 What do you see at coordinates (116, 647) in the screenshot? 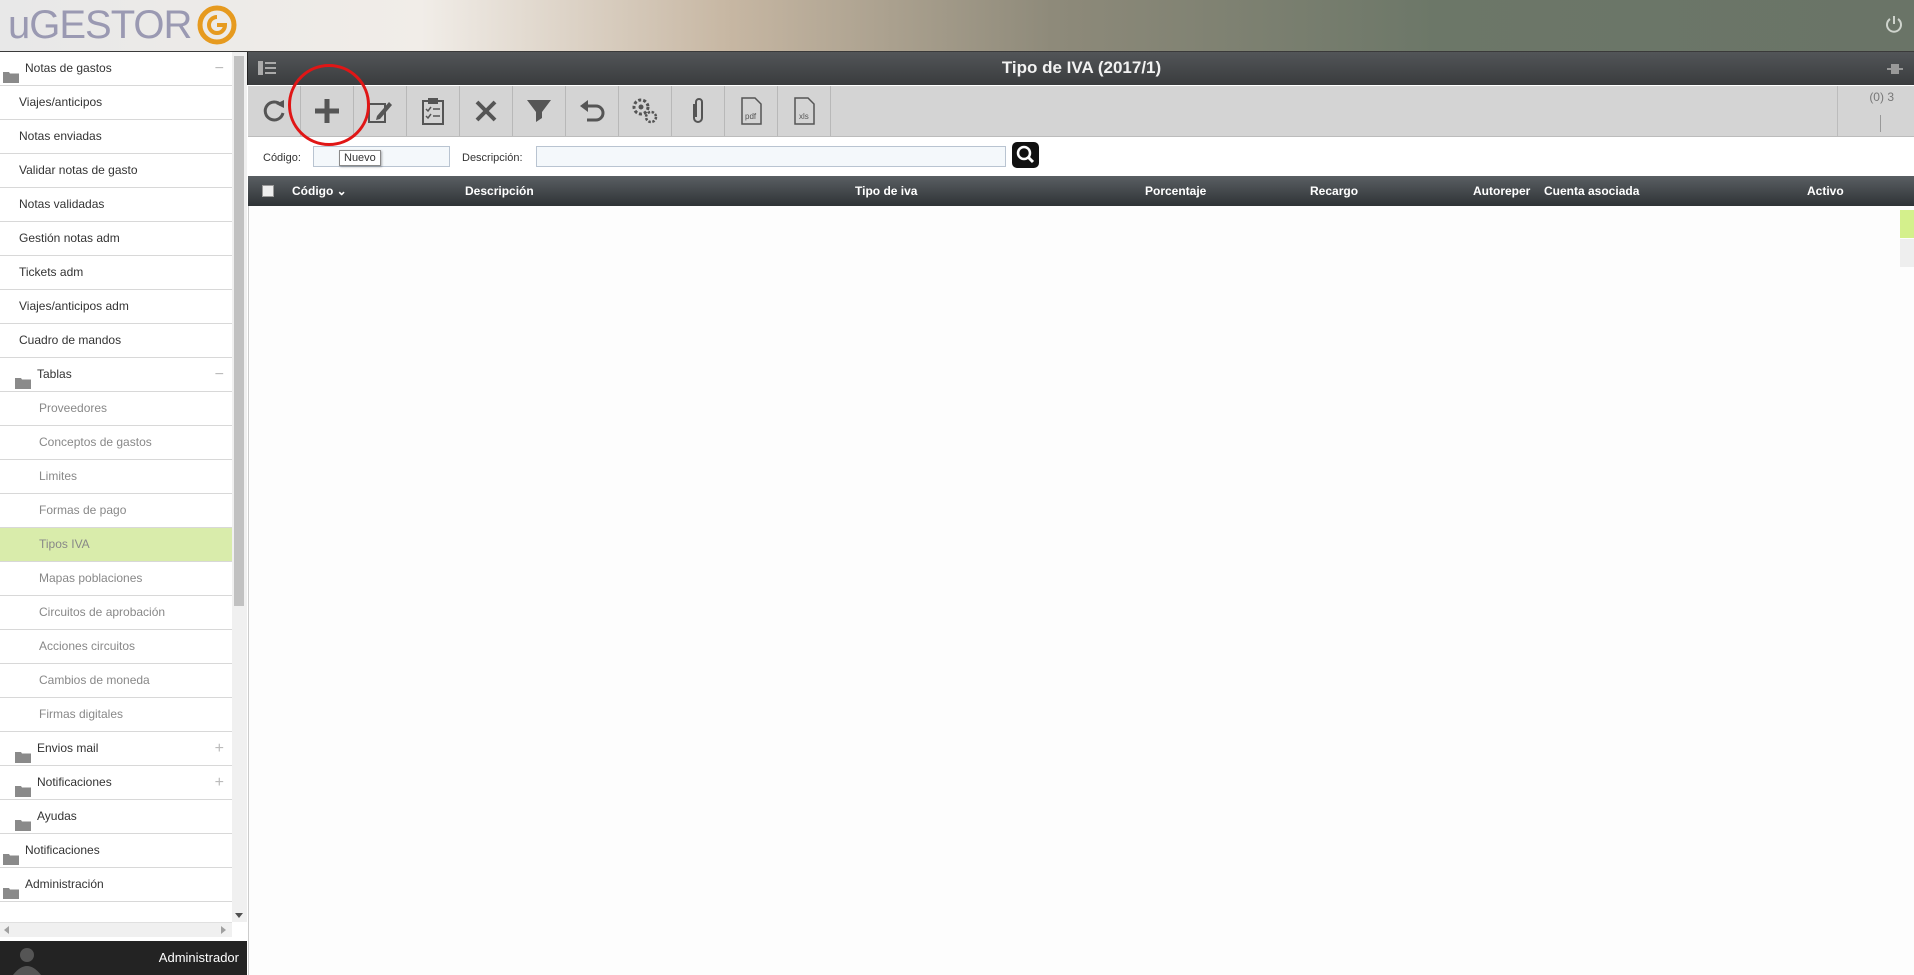
I see `sidebar-item-acciones-circuitos: Acciones circuitos` at bounding box center [116, 647].